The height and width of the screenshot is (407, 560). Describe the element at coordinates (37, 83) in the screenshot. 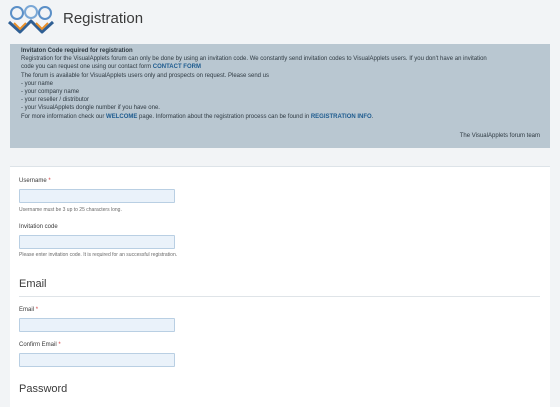

I see `notice-list-item: - your name` at that location.